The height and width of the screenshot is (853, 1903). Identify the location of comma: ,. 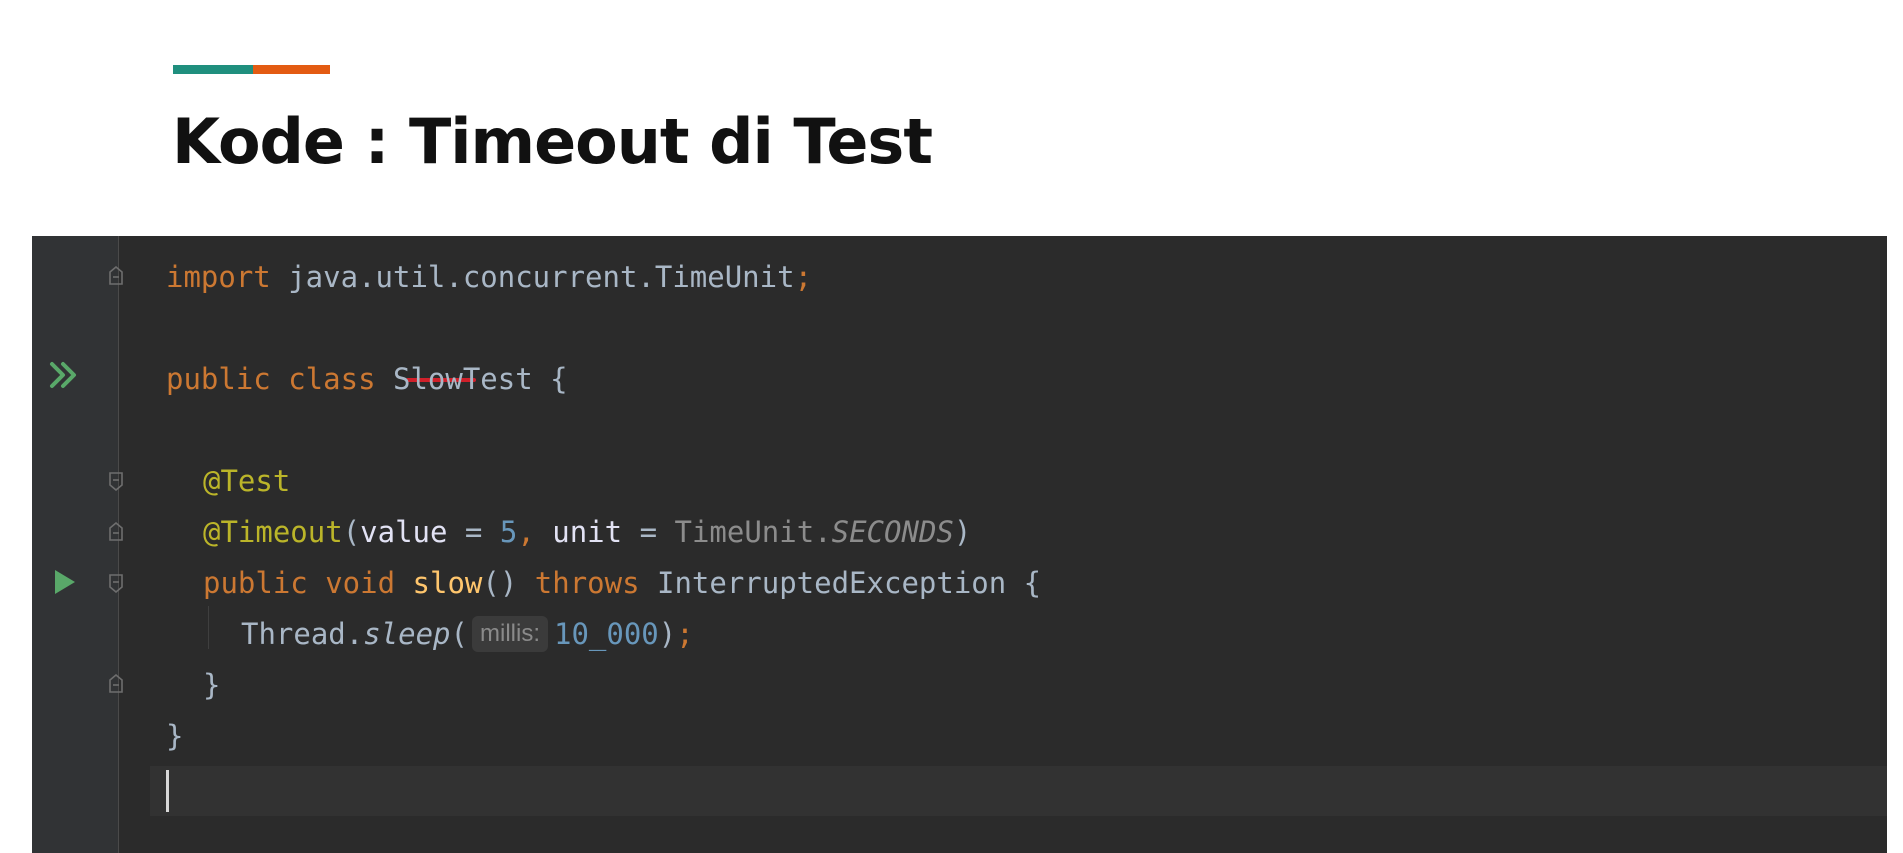
(526, 532).